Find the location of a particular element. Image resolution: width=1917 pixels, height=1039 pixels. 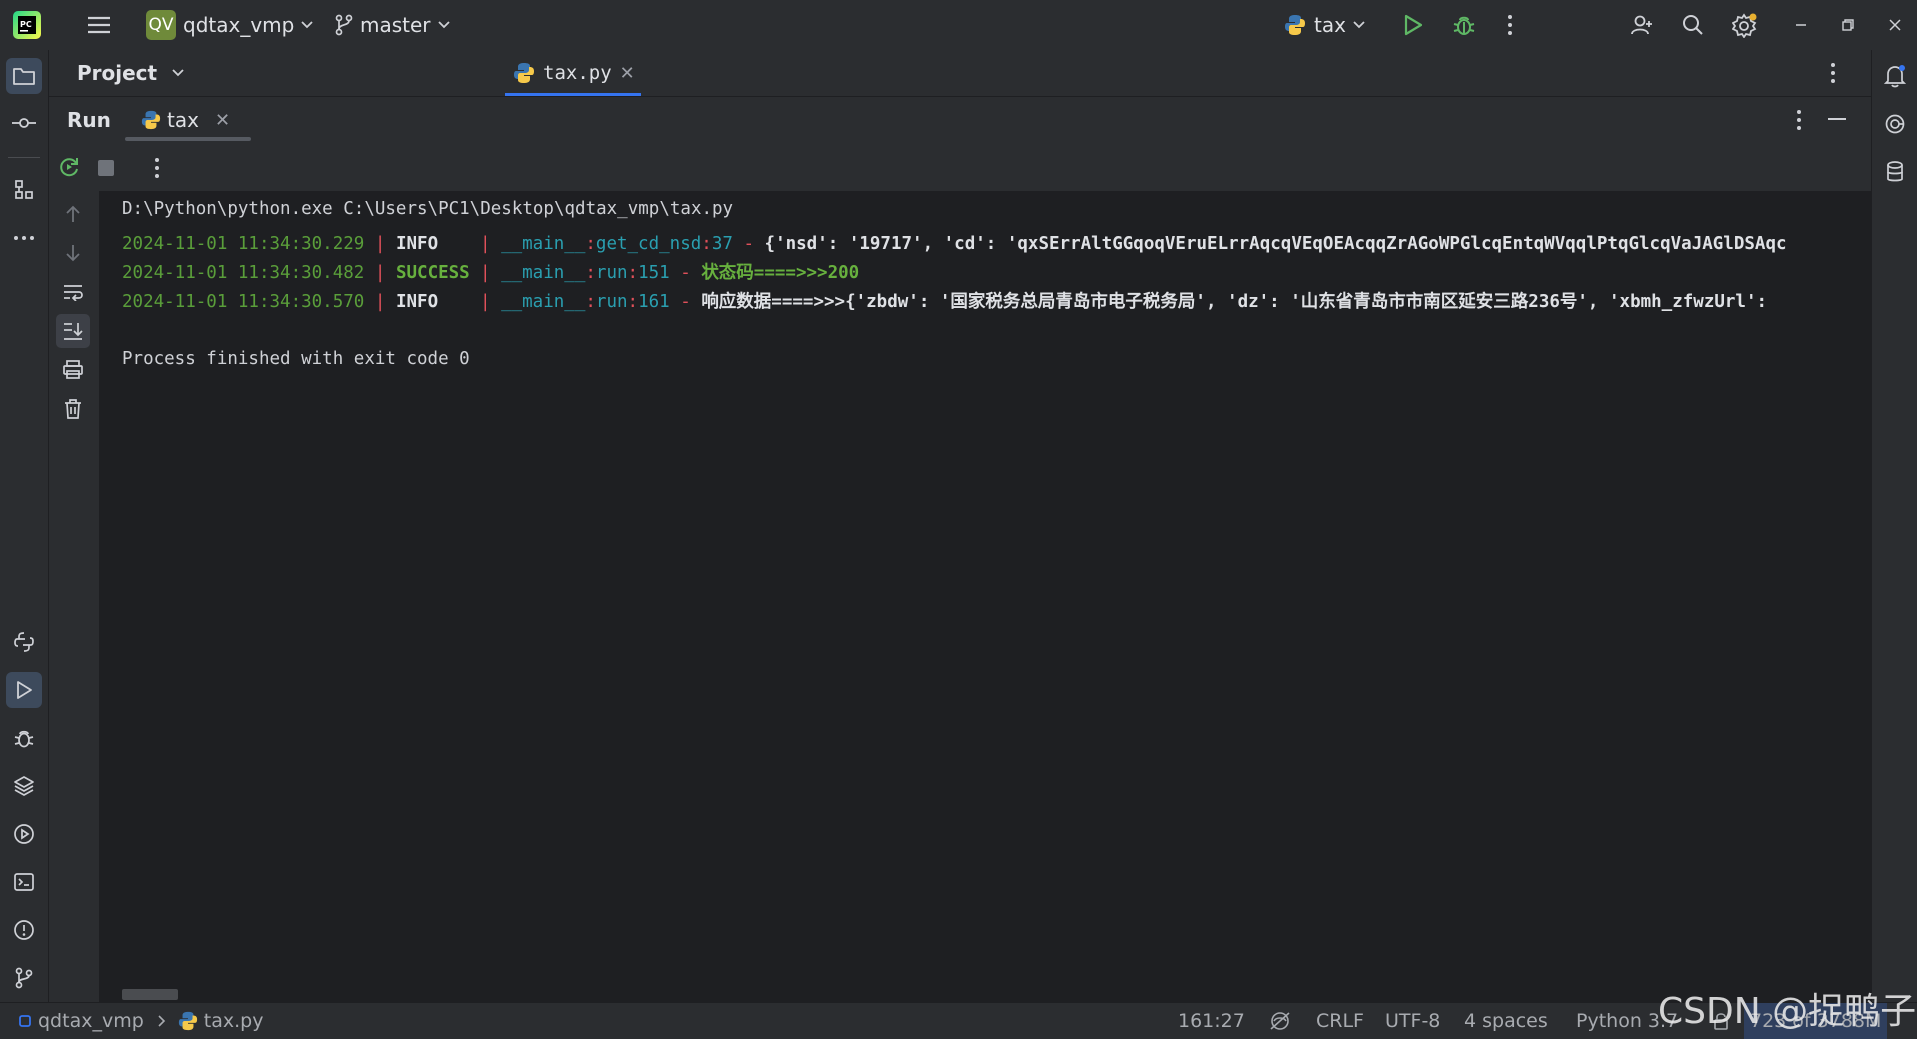

services-icon is located at coordinates (24, 834).